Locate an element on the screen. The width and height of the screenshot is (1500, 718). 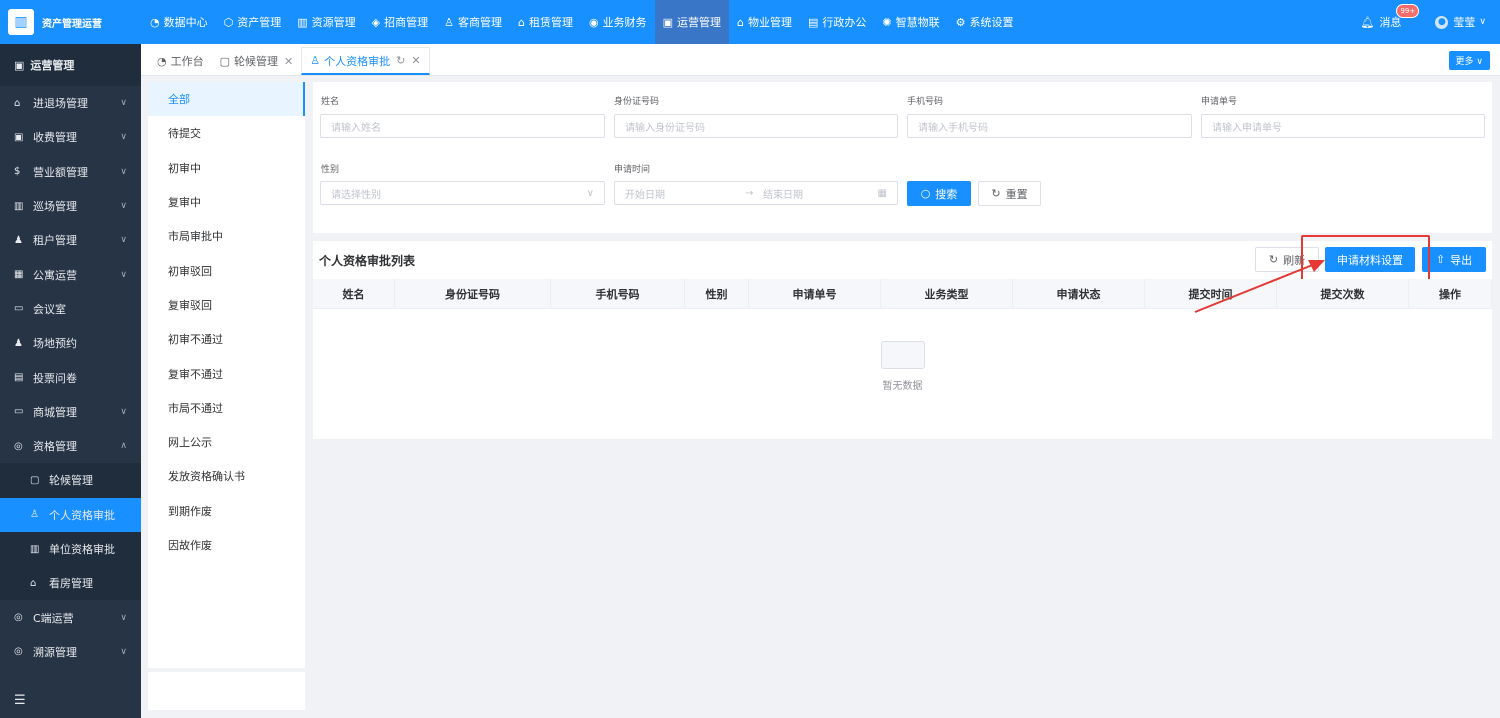
sidebar-item: ▥ 巡场管理 ∨ is located at coordinates (70, 206).